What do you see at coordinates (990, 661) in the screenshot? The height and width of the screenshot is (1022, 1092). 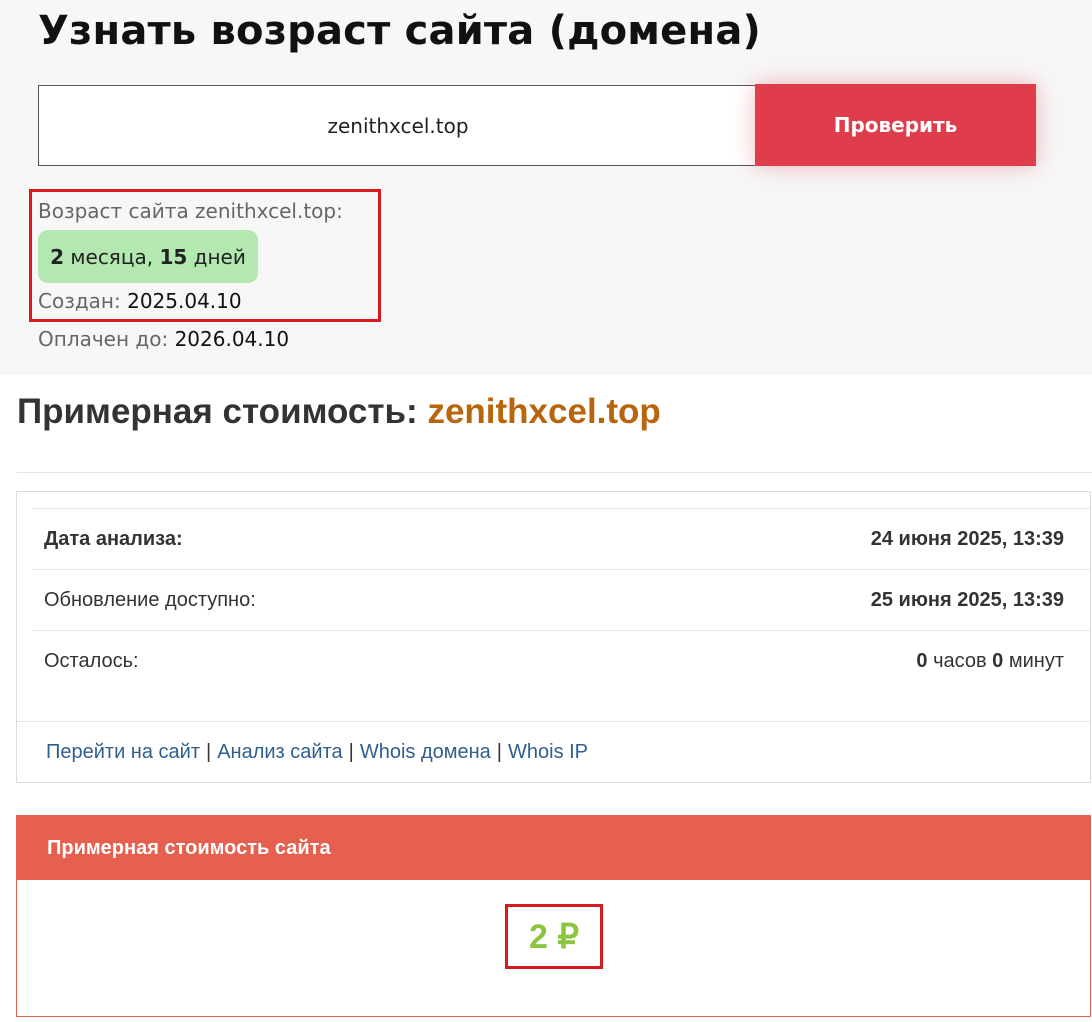 I see `remaining-value: 0 часов 0 минут` at bounding box center [990, 661].